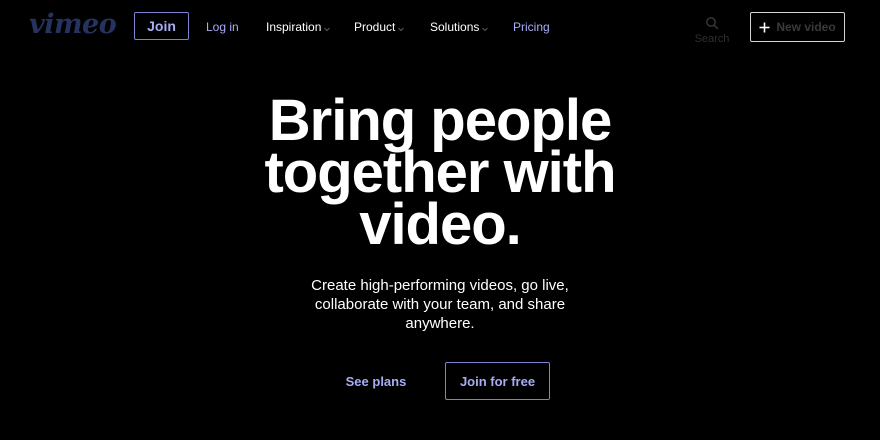 Image resolution: width=880 pixels, height=440 pixels. What do you see at coordinates (376, 382) in the screenshot?
I see `see-plans-link: See plans` at bounding box center [376, 382].